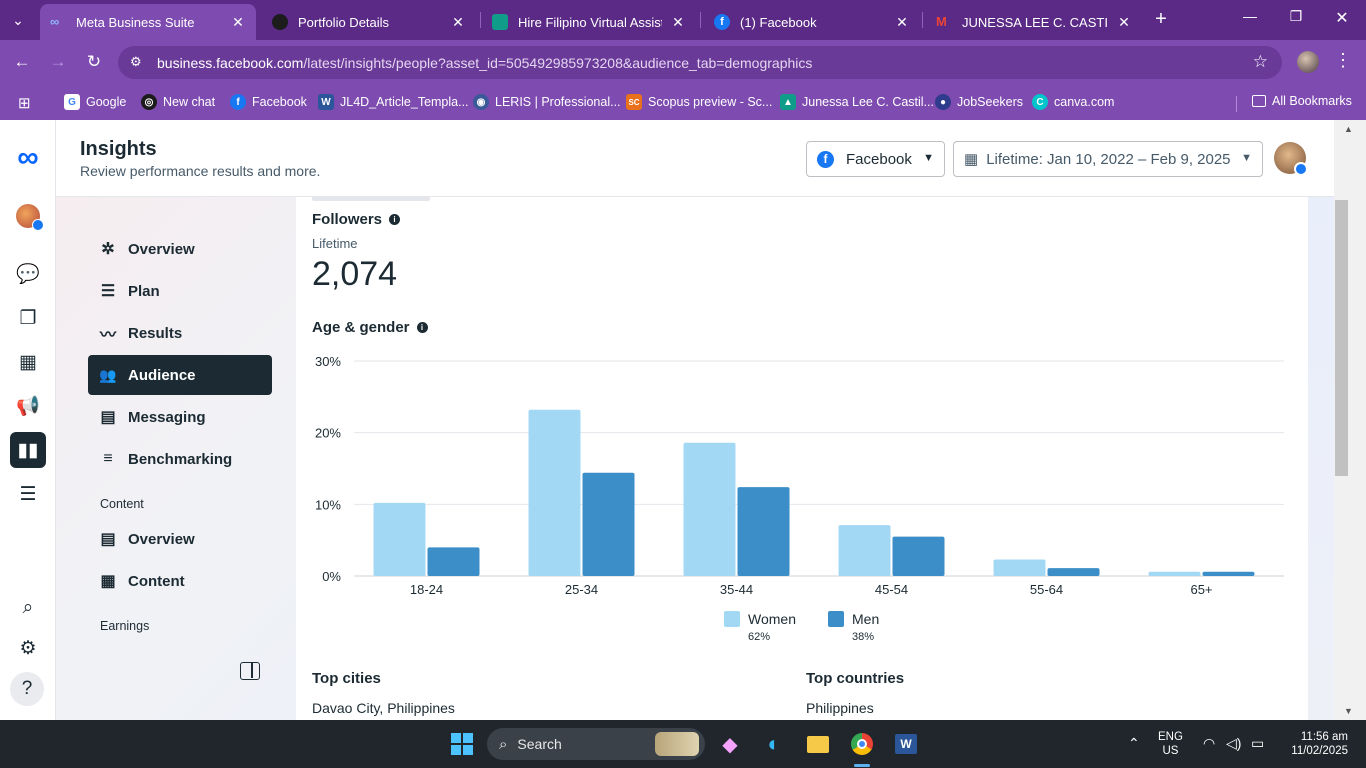 Image resolution: width=1366 pixels, height=768 pixels. What do you see at coordinates (28, 608) in the screenshot?
I see `search-icon: ⌕` at bounding box center [28, 608].